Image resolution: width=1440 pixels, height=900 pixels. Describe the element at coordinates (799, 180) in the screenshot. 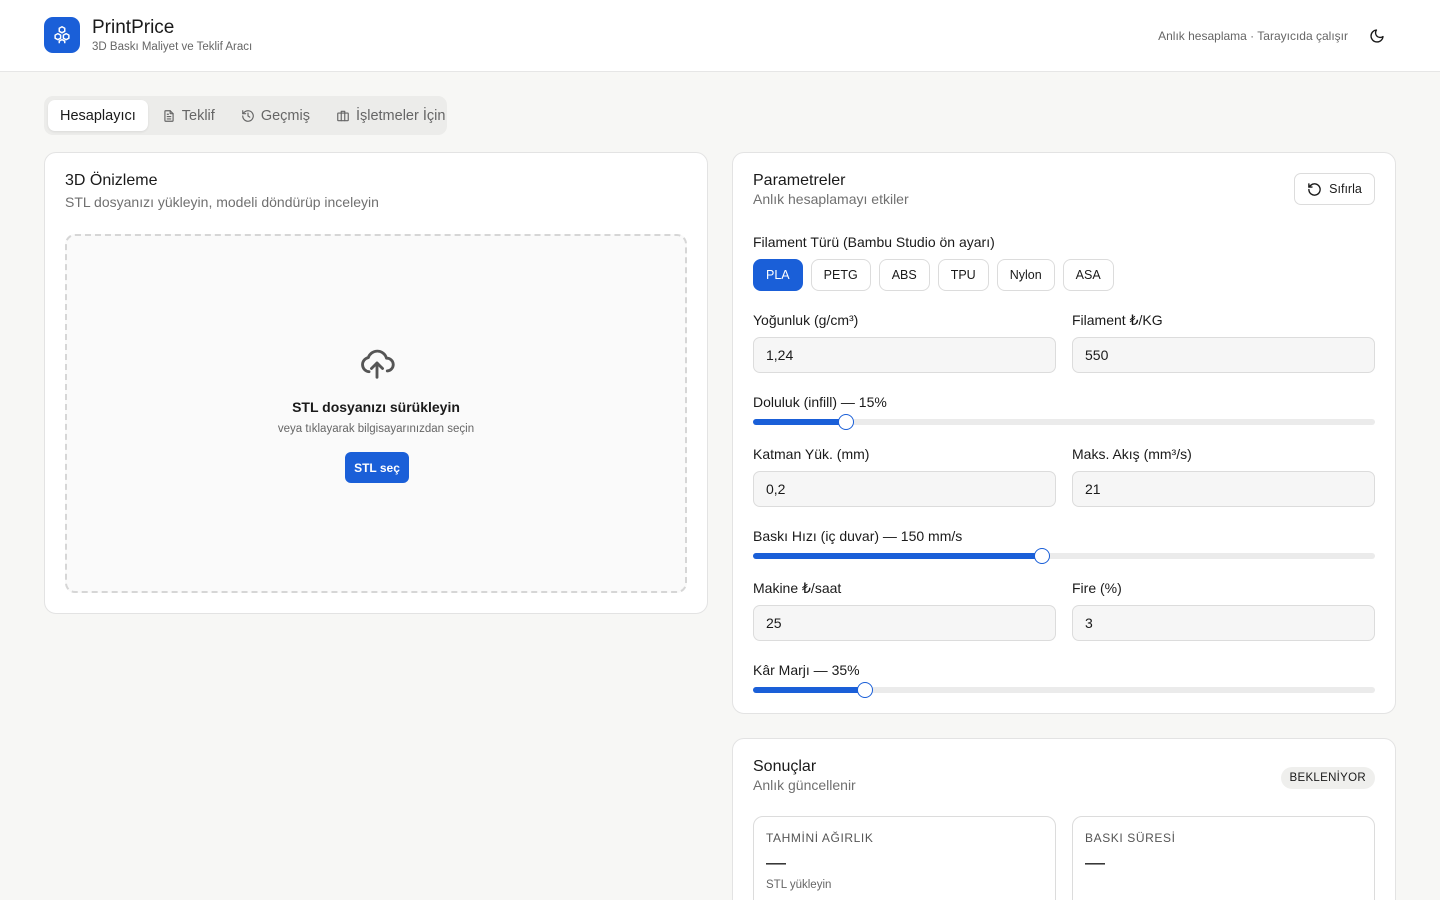

I see `parameters-title: Parametreler` at that location.